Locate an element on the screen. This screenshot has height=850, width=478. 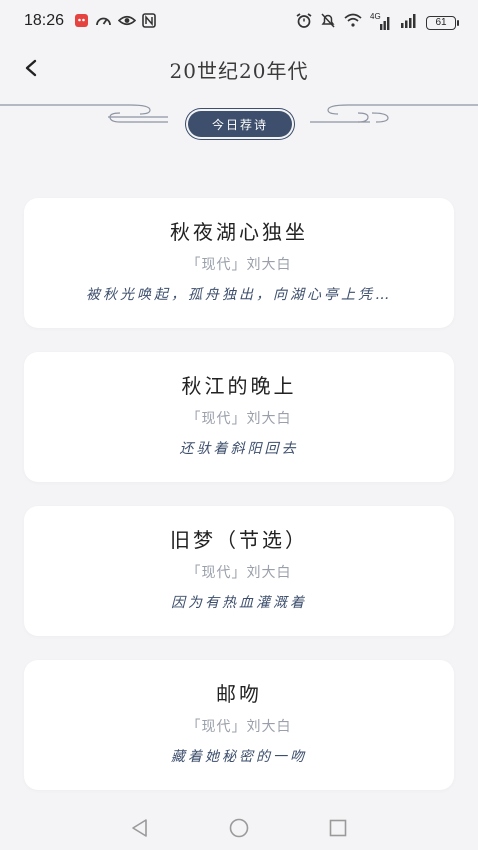
poem-card: 旧梦（节选） 「现代」刘大白 因为有热血灌溉着 is located at coordinates (239, 571).